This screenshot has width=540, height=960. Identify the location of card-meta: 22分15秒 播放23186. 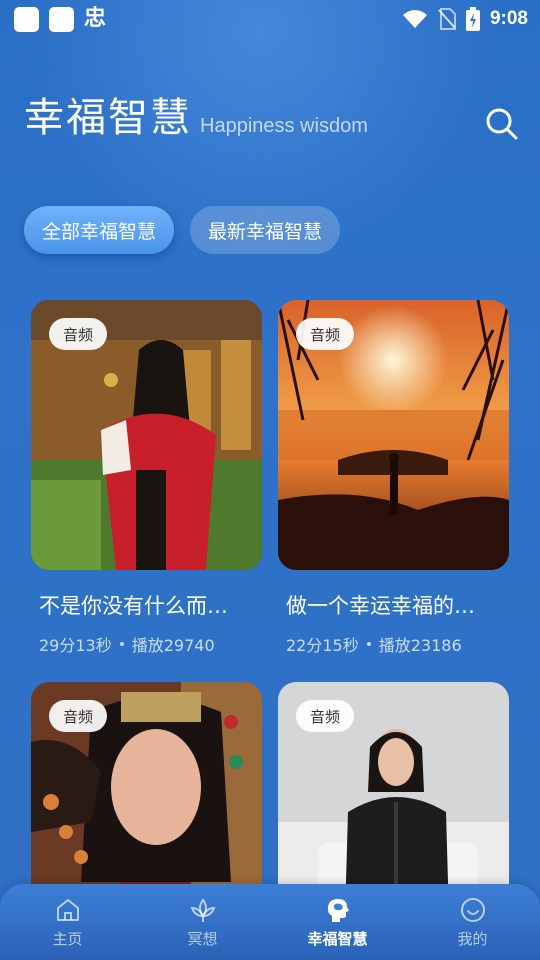
(393, 644).